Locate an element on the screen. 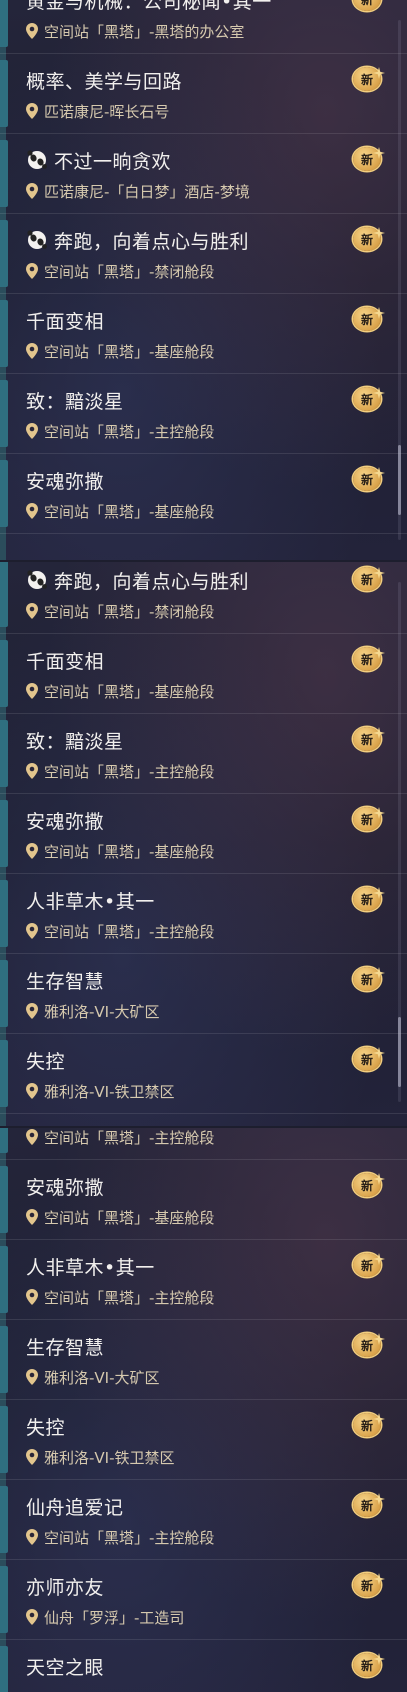 This screenshot has height=1692, width=407. quest-title: 致：黯淡星 is located at coordinates (75, 401).